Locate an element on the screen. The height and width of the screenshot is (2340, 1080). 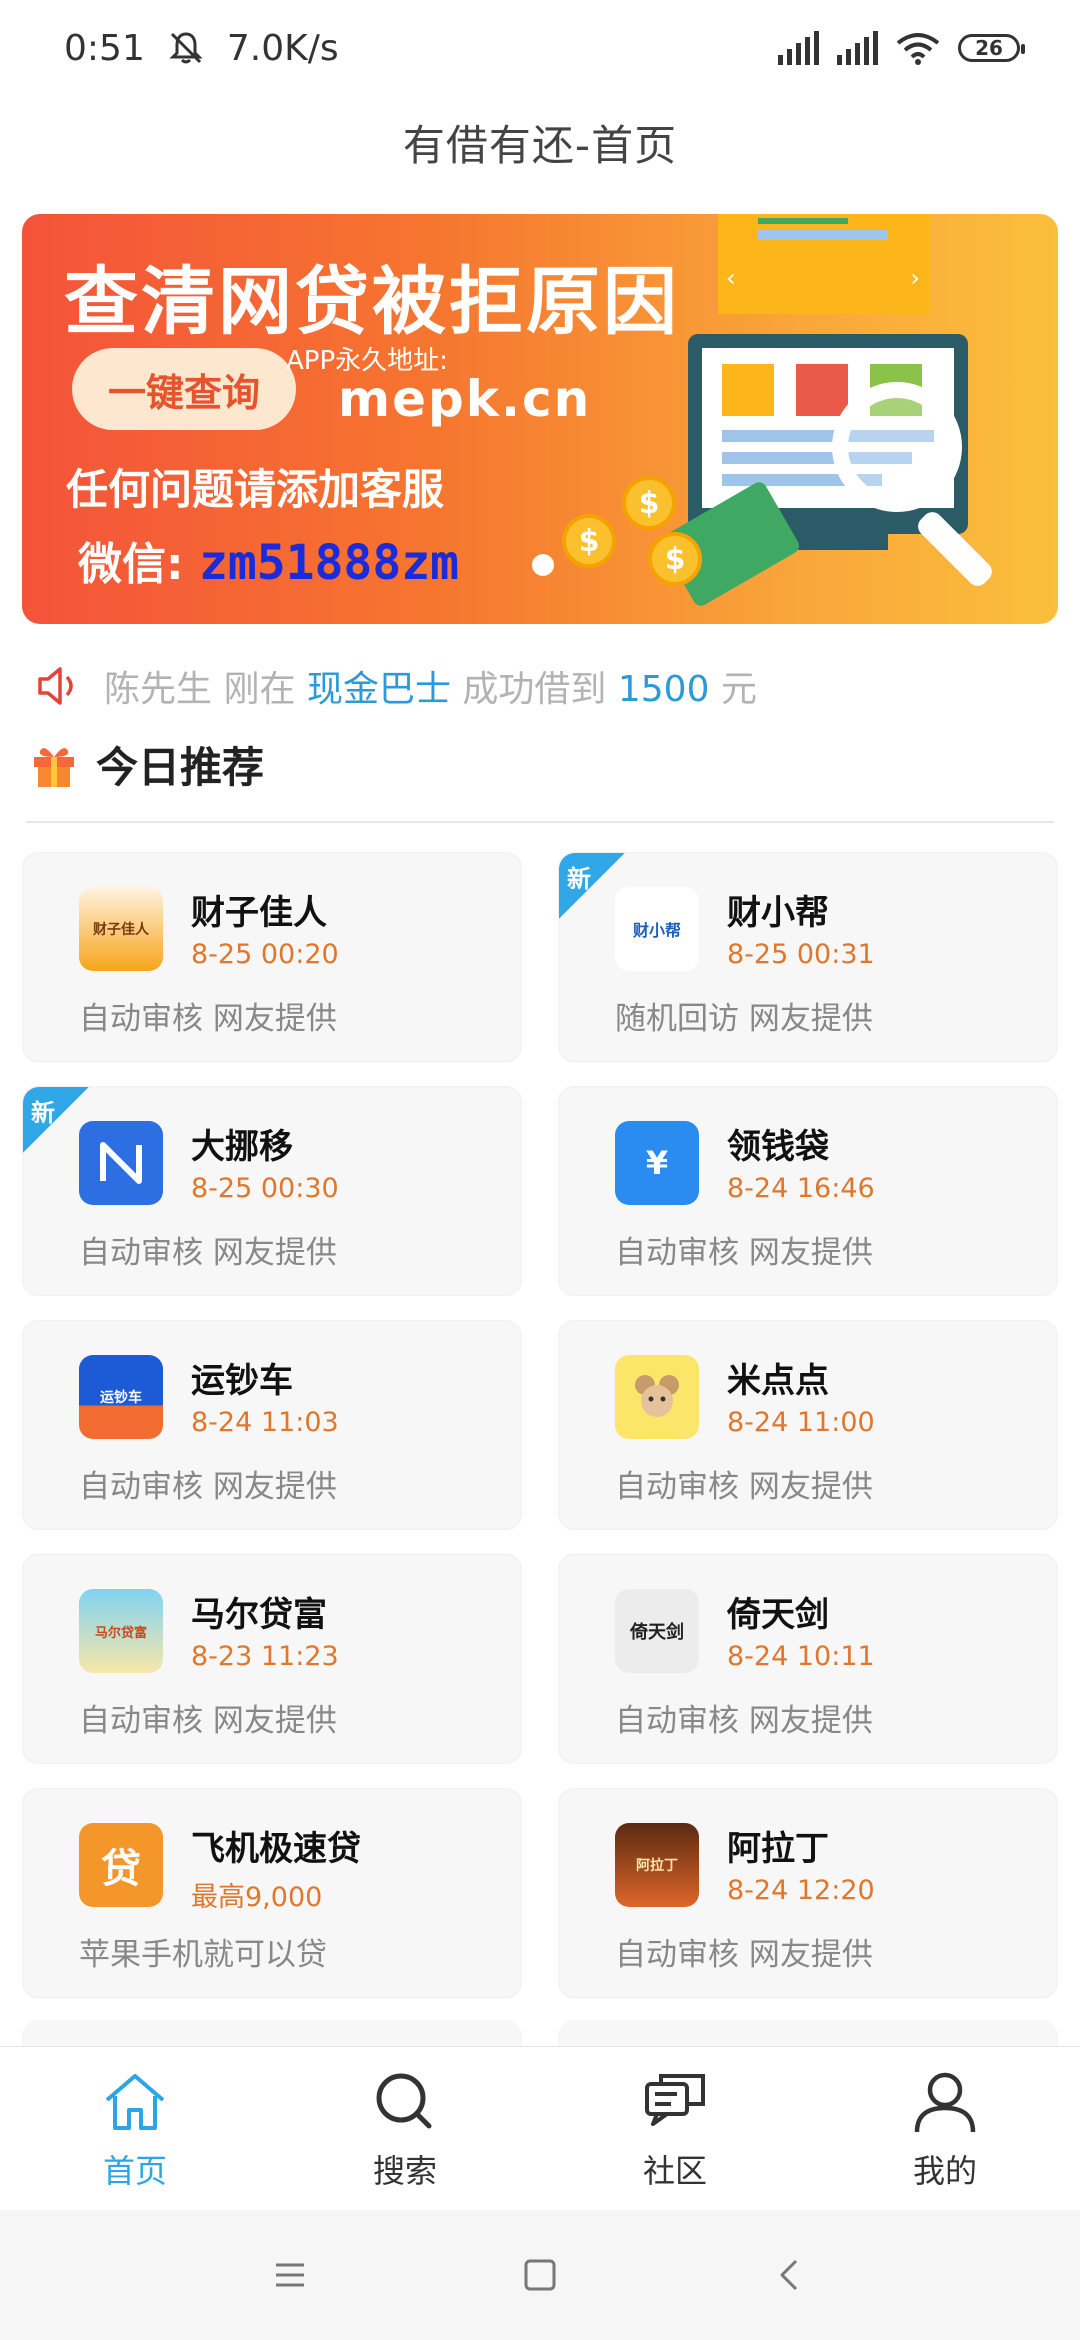
product-card: 米点点 8-24 11:00 自动审核 网友提供 is located at coordinates (808, 1425).